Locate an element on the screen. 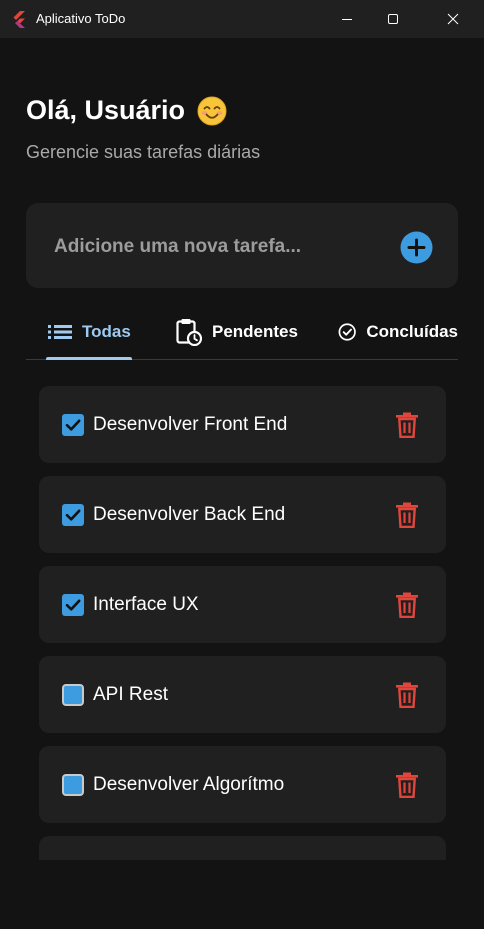 The width and height of the screenshot is (484, 929). minimize-icon is located at coordinates (347, 19).